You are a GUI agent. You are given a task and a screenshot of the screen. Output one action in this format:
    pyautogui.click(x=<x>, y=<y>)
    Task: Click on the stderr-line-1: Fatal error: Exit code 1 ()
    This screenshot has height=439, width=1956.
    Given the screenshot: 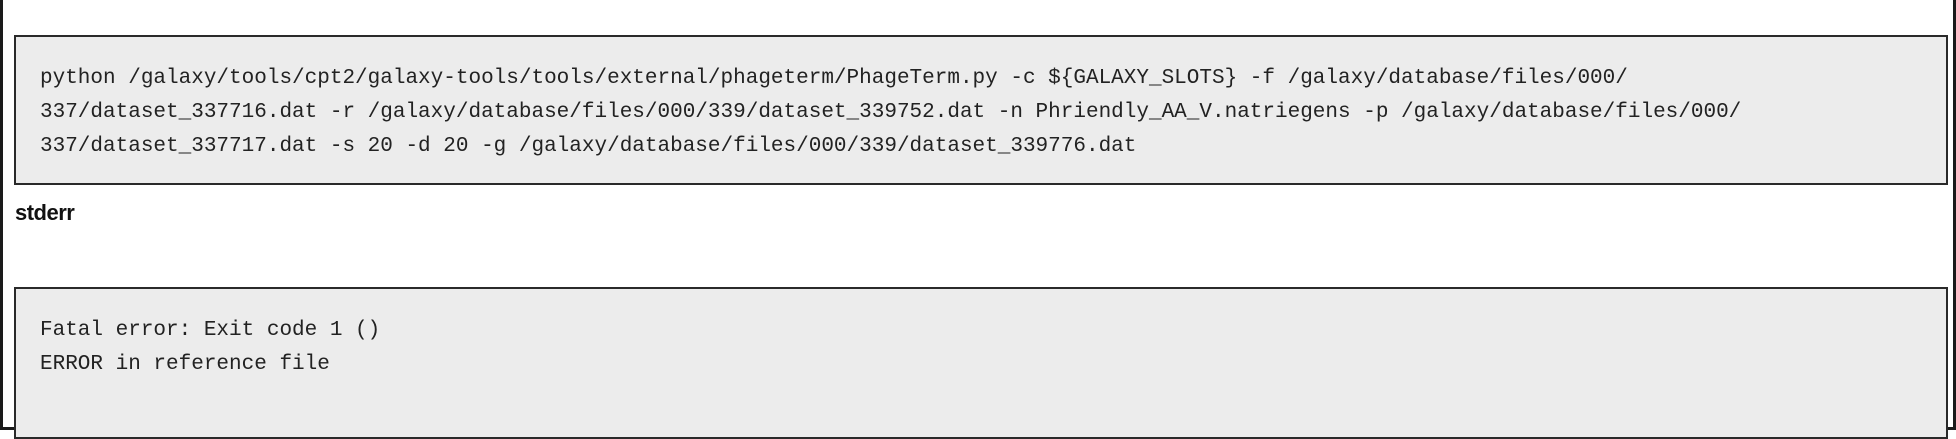 What is the action you would take?
    pyautogui.click(x=210, y=330)
    